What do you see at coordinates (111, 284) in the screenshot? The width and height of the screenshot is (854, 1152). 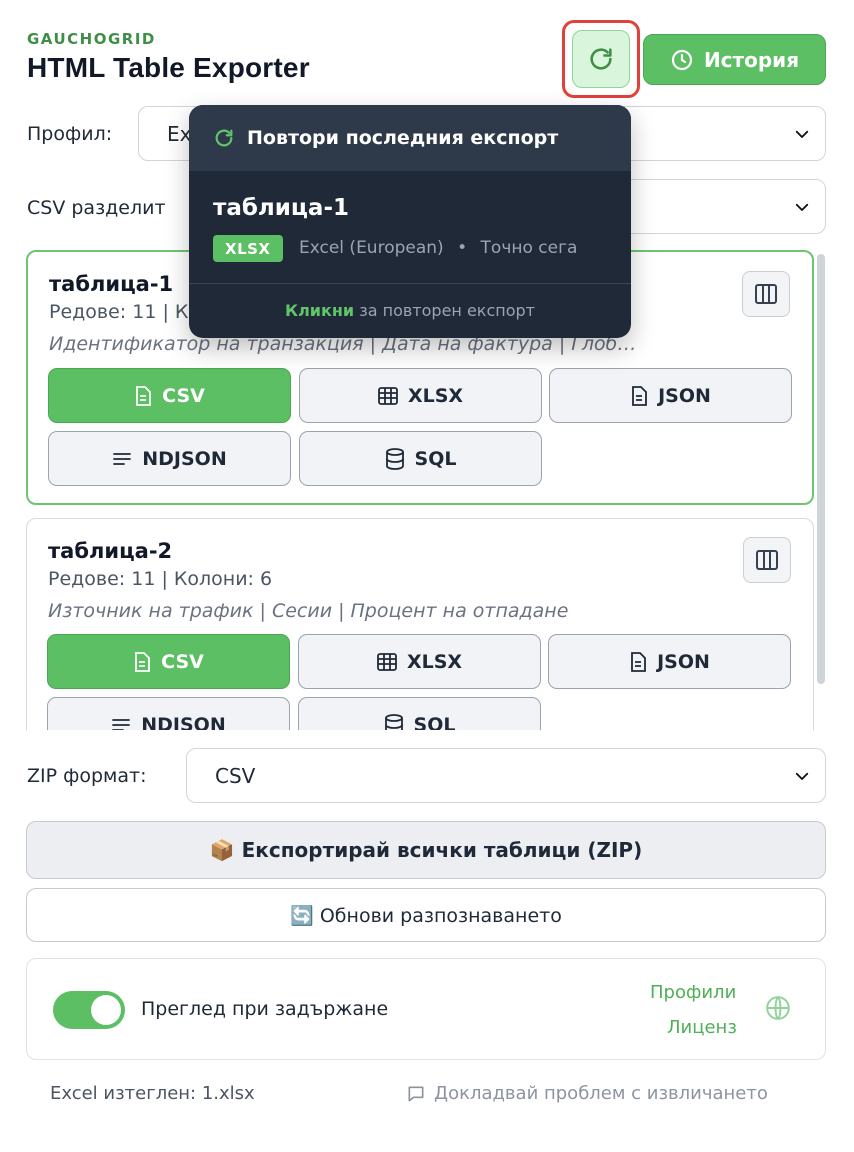 I see `table-name: таблица-1` at bounding box center [111, 284].